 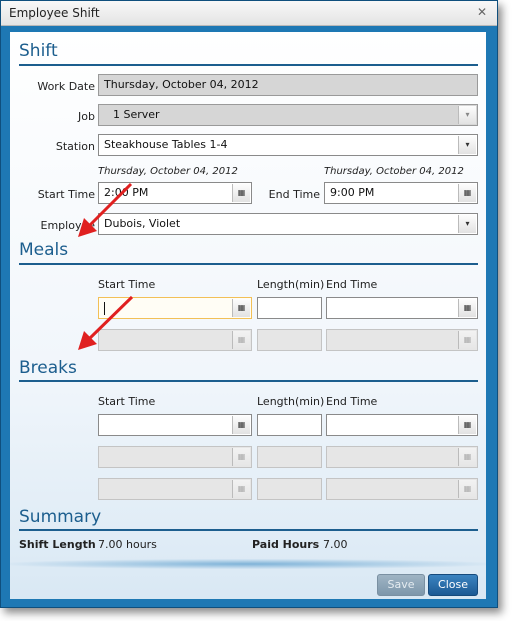 I want to click on station-label: Station, so click(x=75, y=146).